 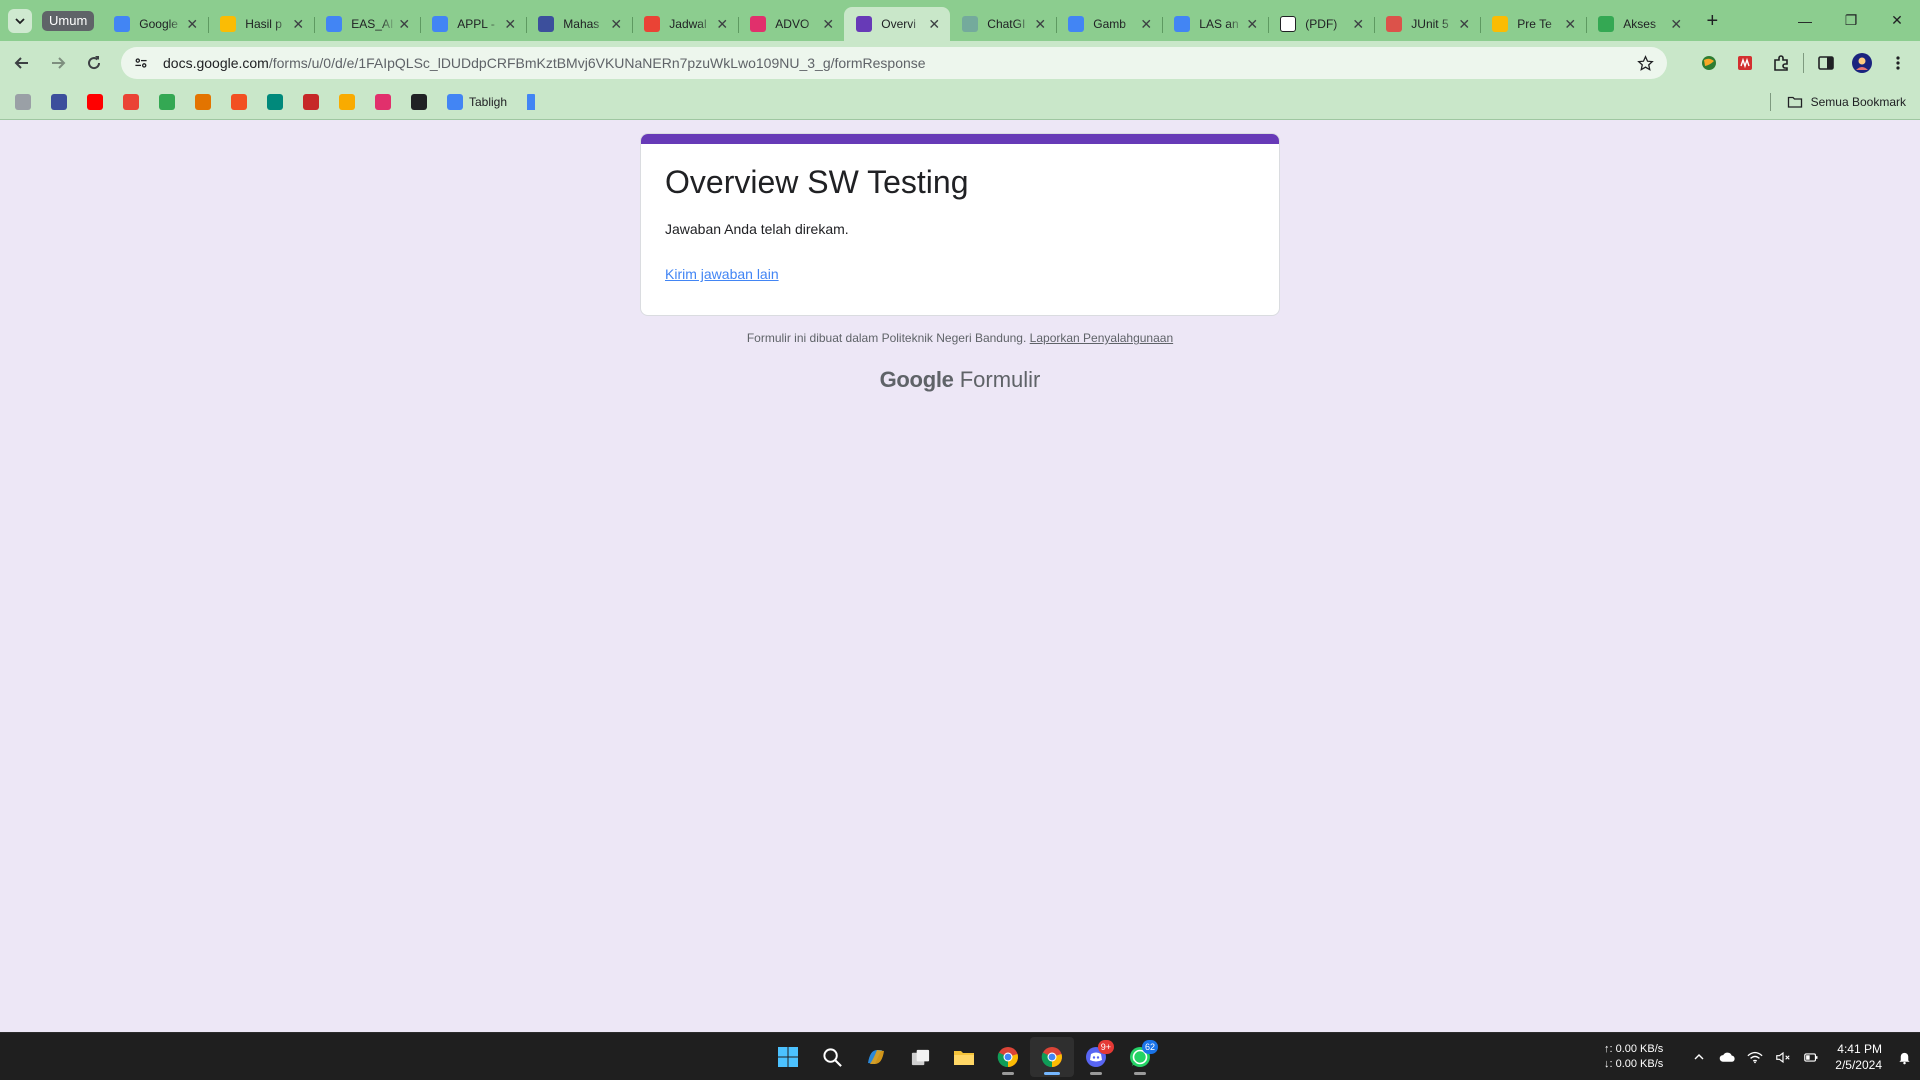 I want to click on forward-button, so click(x=58, y=63).